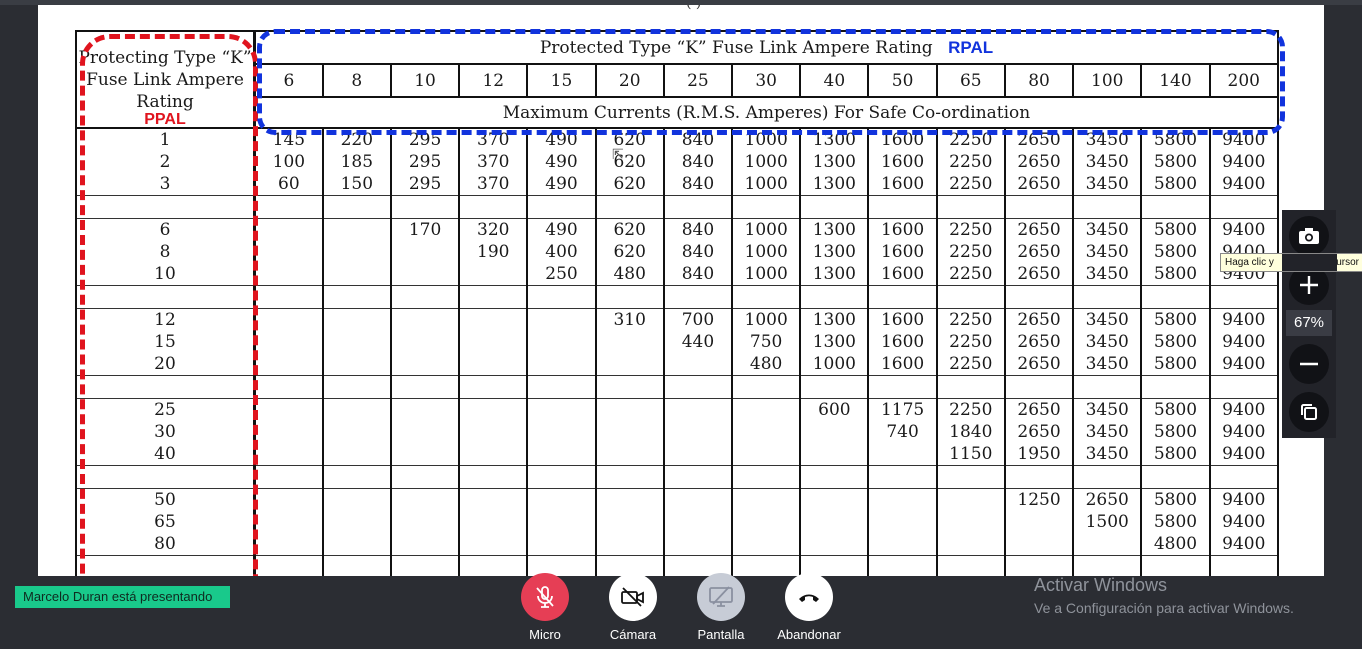 The width and height of the screenshot is (1362, 649). I want to click on table-cell: 600, so click(834, 409).